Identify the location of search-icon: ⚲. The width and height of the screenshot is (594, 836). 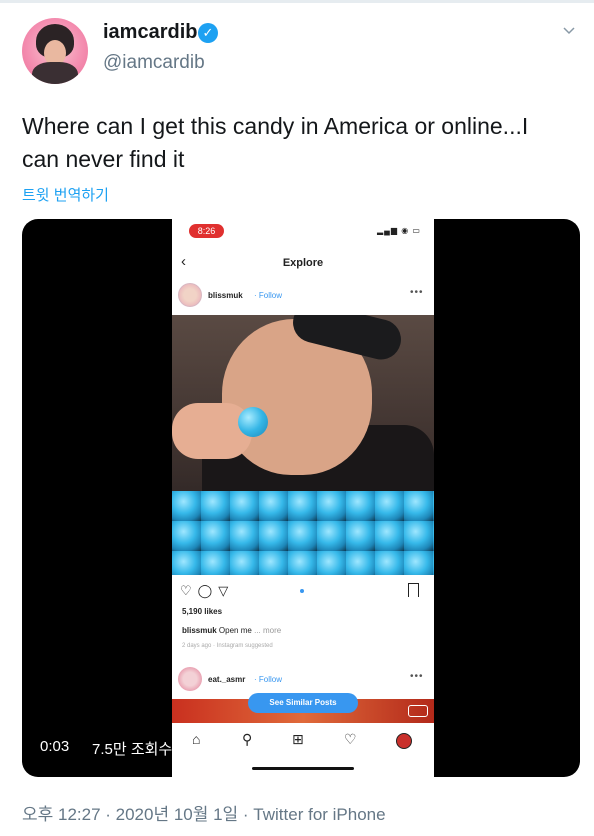
(247, 739).